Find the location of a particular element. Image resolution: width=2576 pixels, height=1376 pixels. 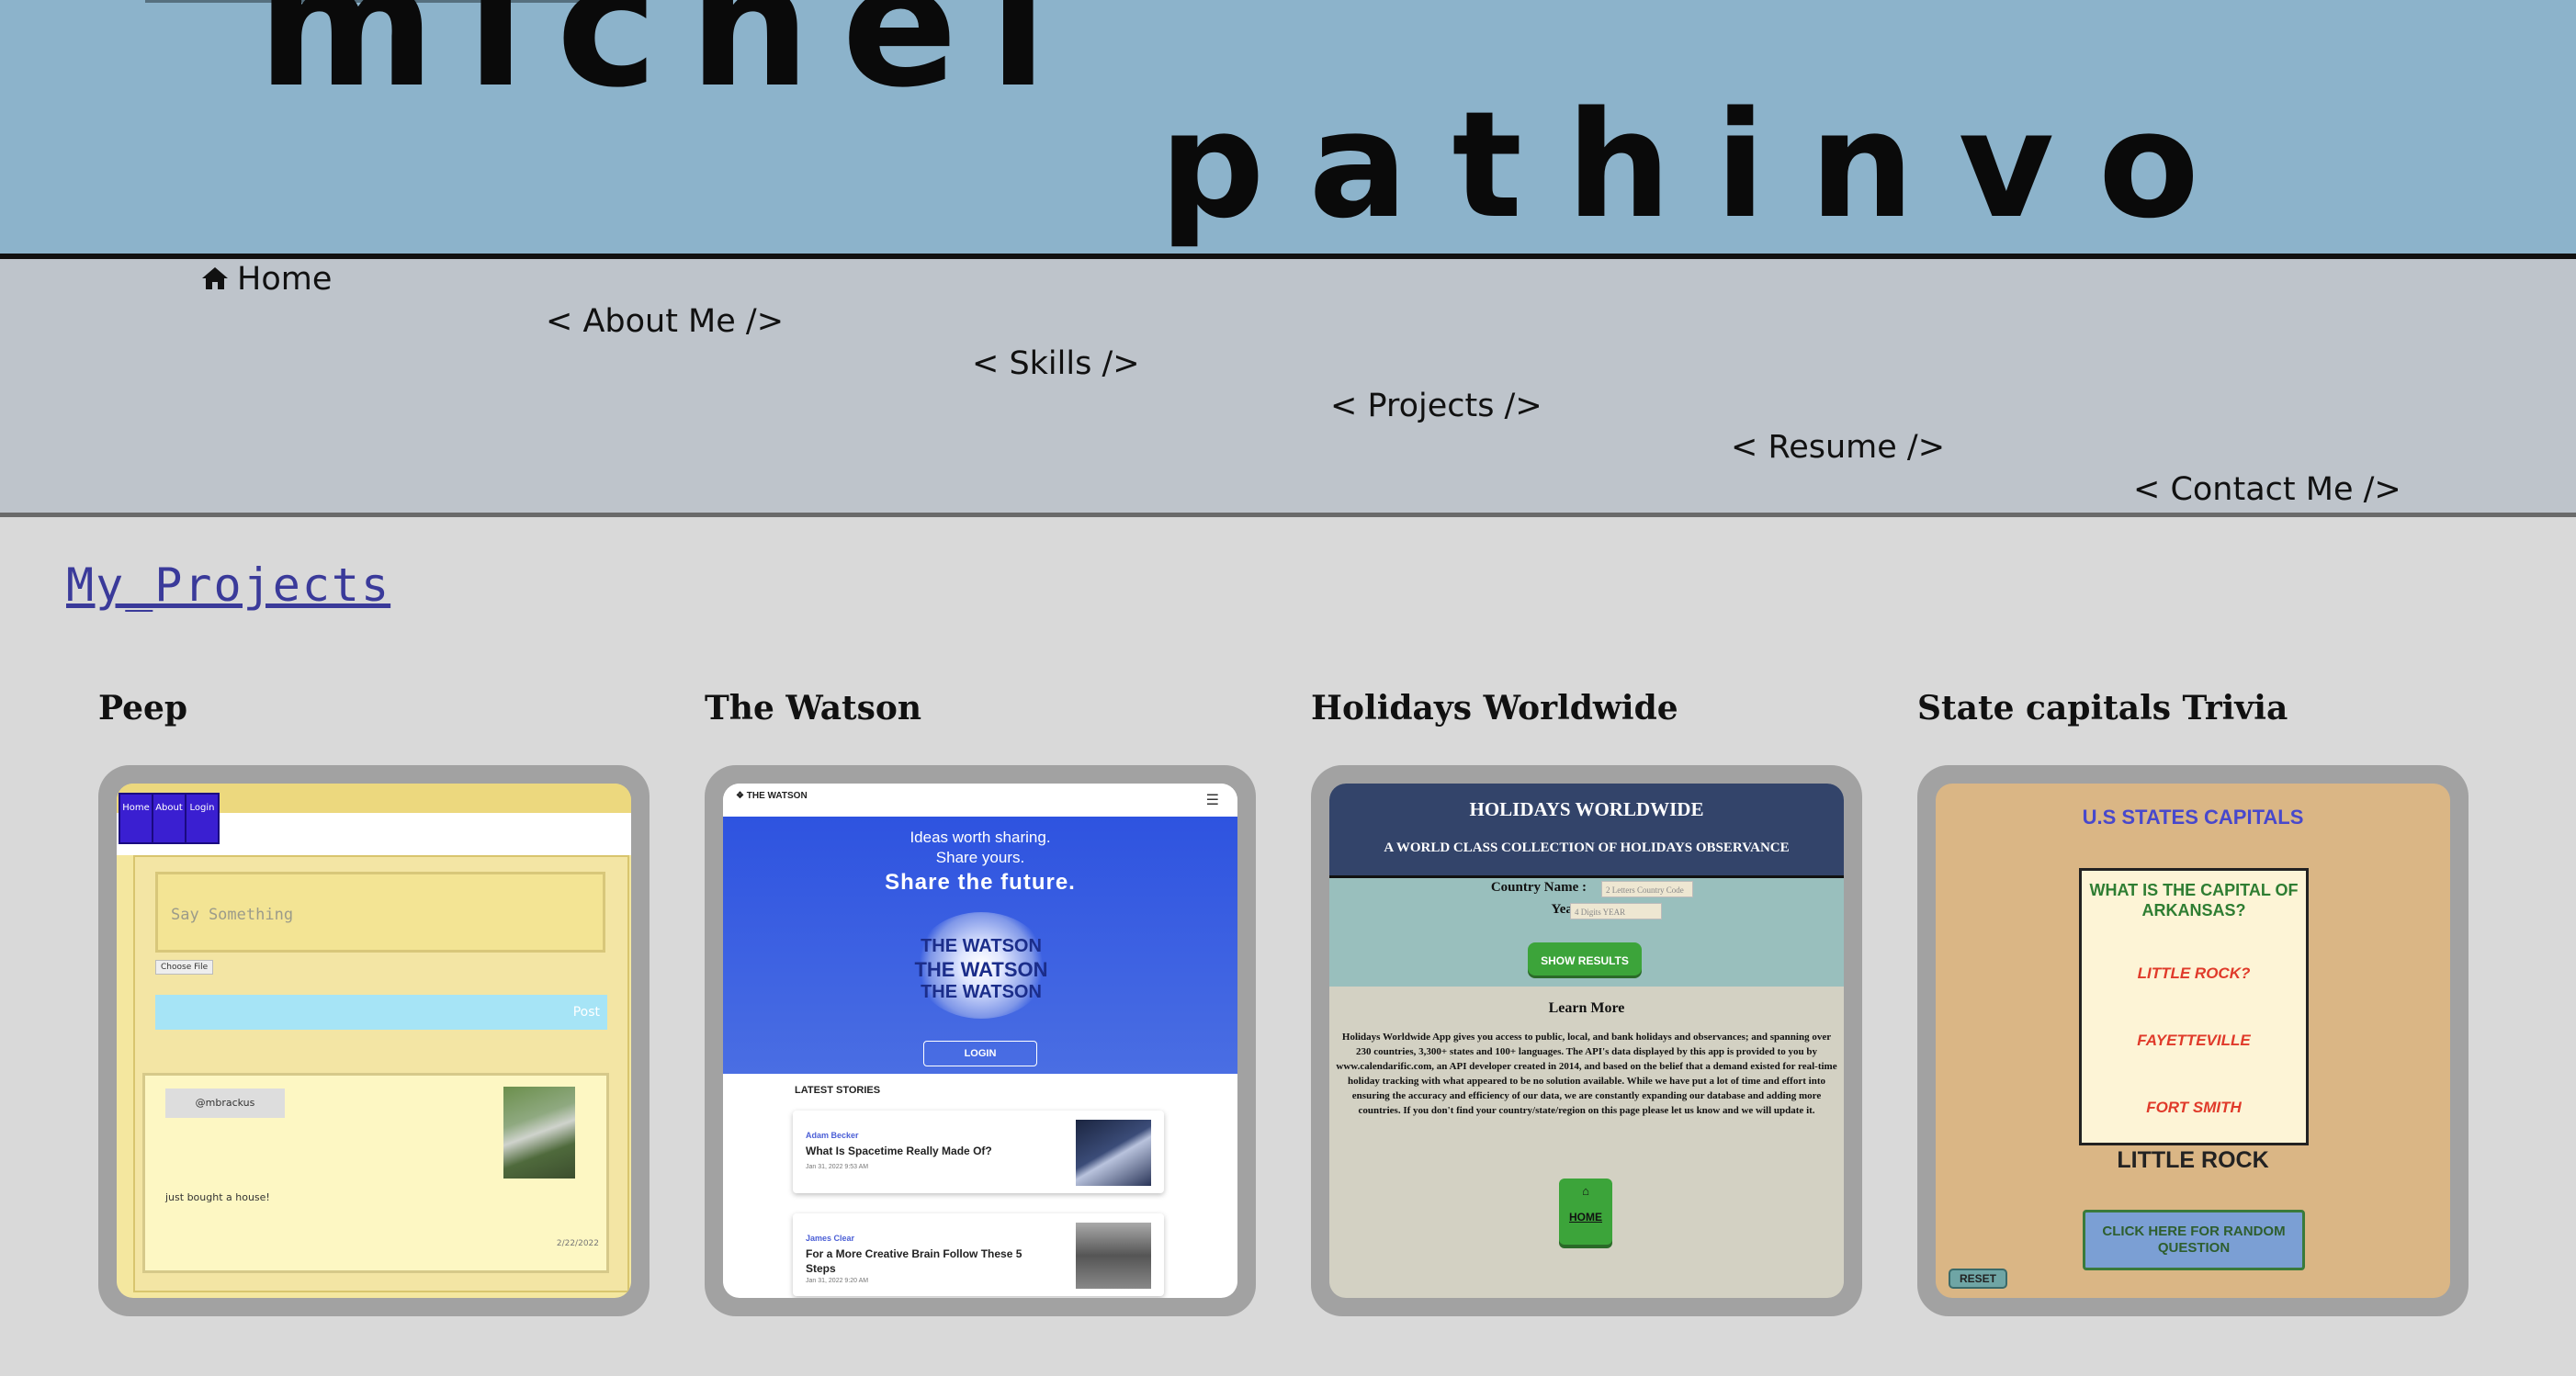

project-title-trivia: State capitals Trivia is located at coordinates (2102, 708).